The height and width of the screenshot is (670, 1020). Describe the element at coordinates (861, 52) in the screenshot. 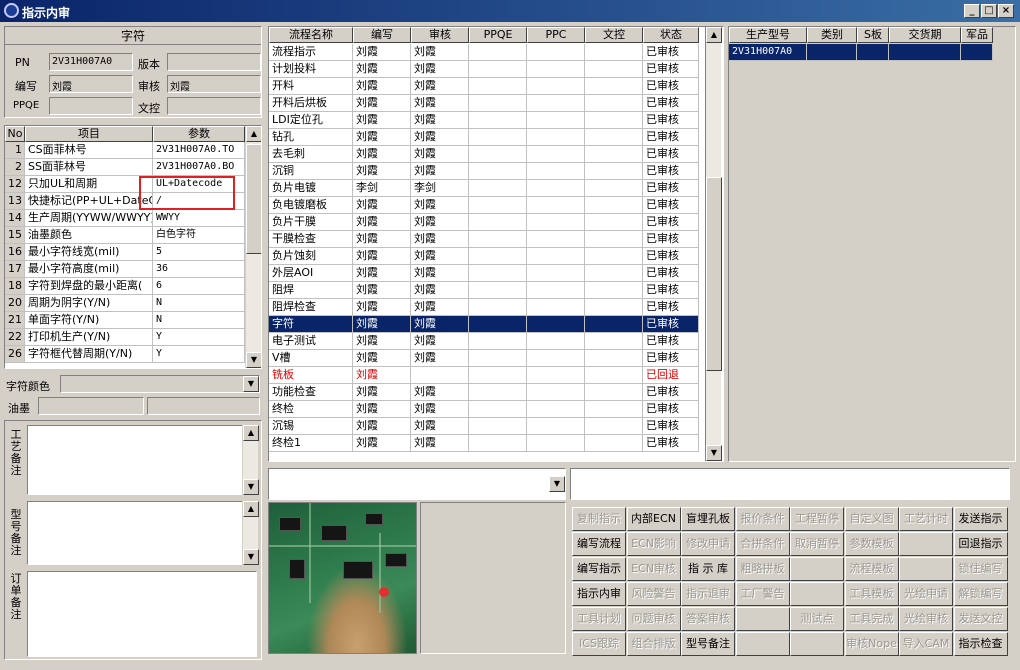

I see `production-row: 2V31H007A0` at that location.